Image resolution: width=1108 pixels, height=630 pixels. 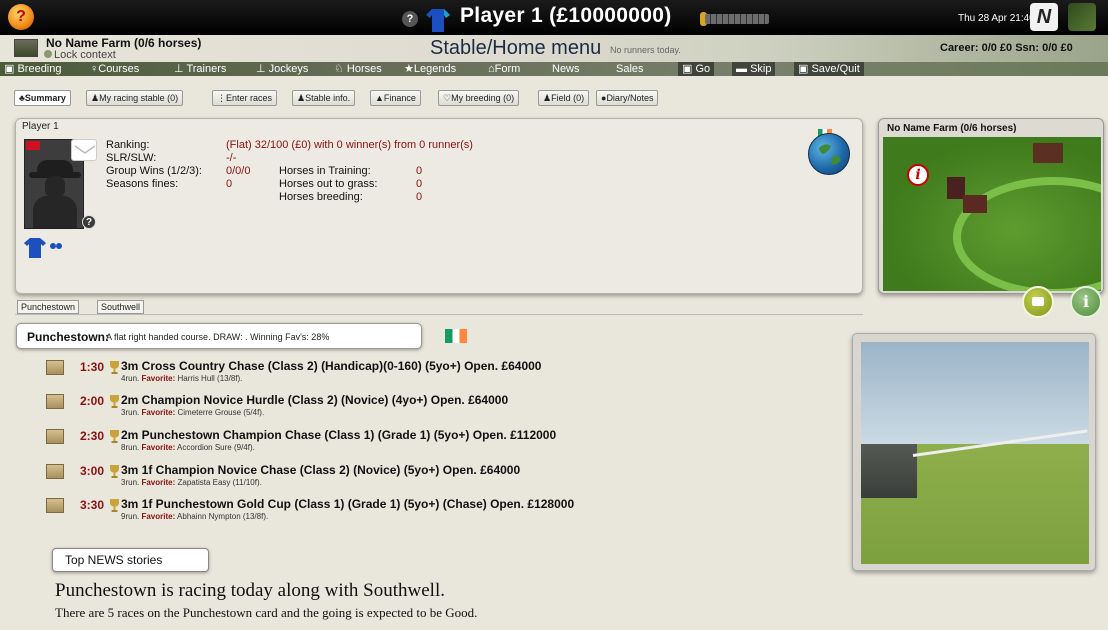 I want to click on globe-icon, so click(x=829, y=154).